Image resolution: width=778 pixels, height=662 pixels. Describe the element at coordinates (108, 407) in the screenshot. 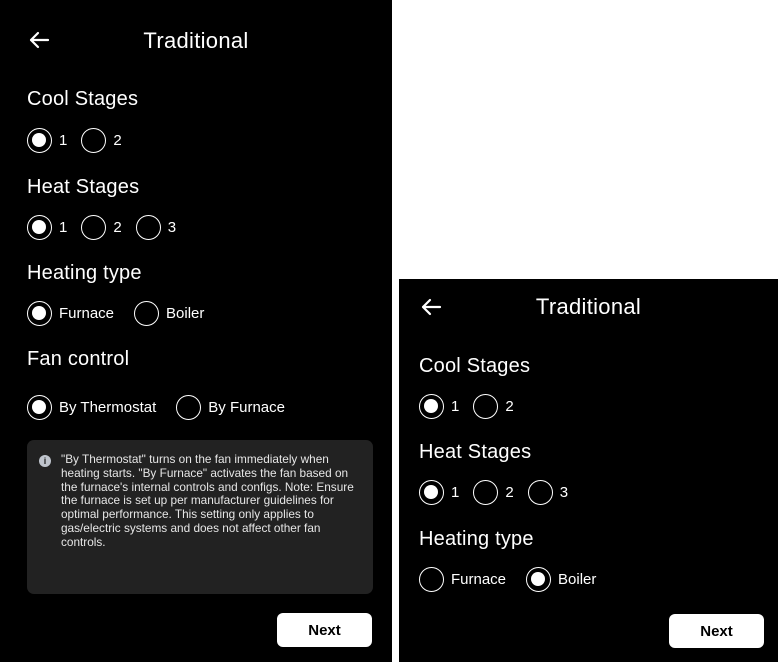

I see `option-label: By Thermostat` at that location.